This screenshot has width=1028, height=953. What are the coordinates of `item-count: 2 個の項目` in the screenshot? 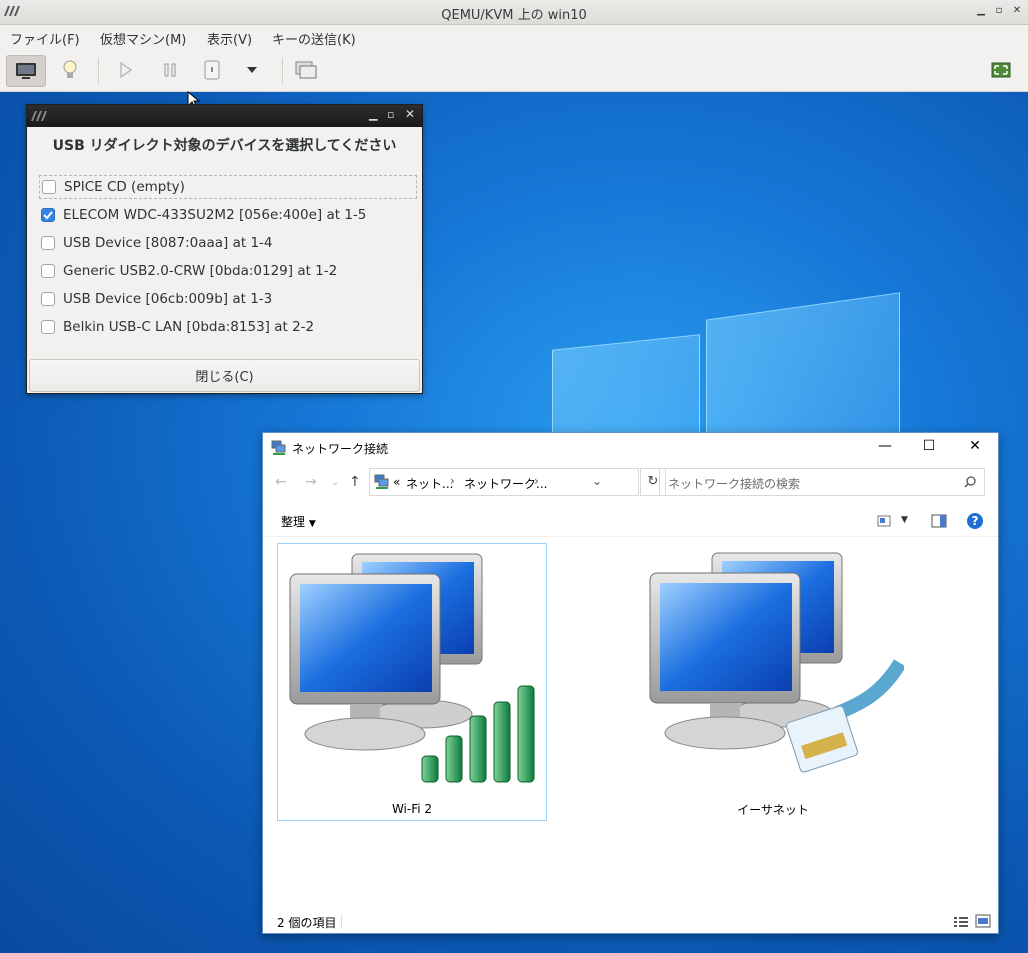 It's located at (307, 923).